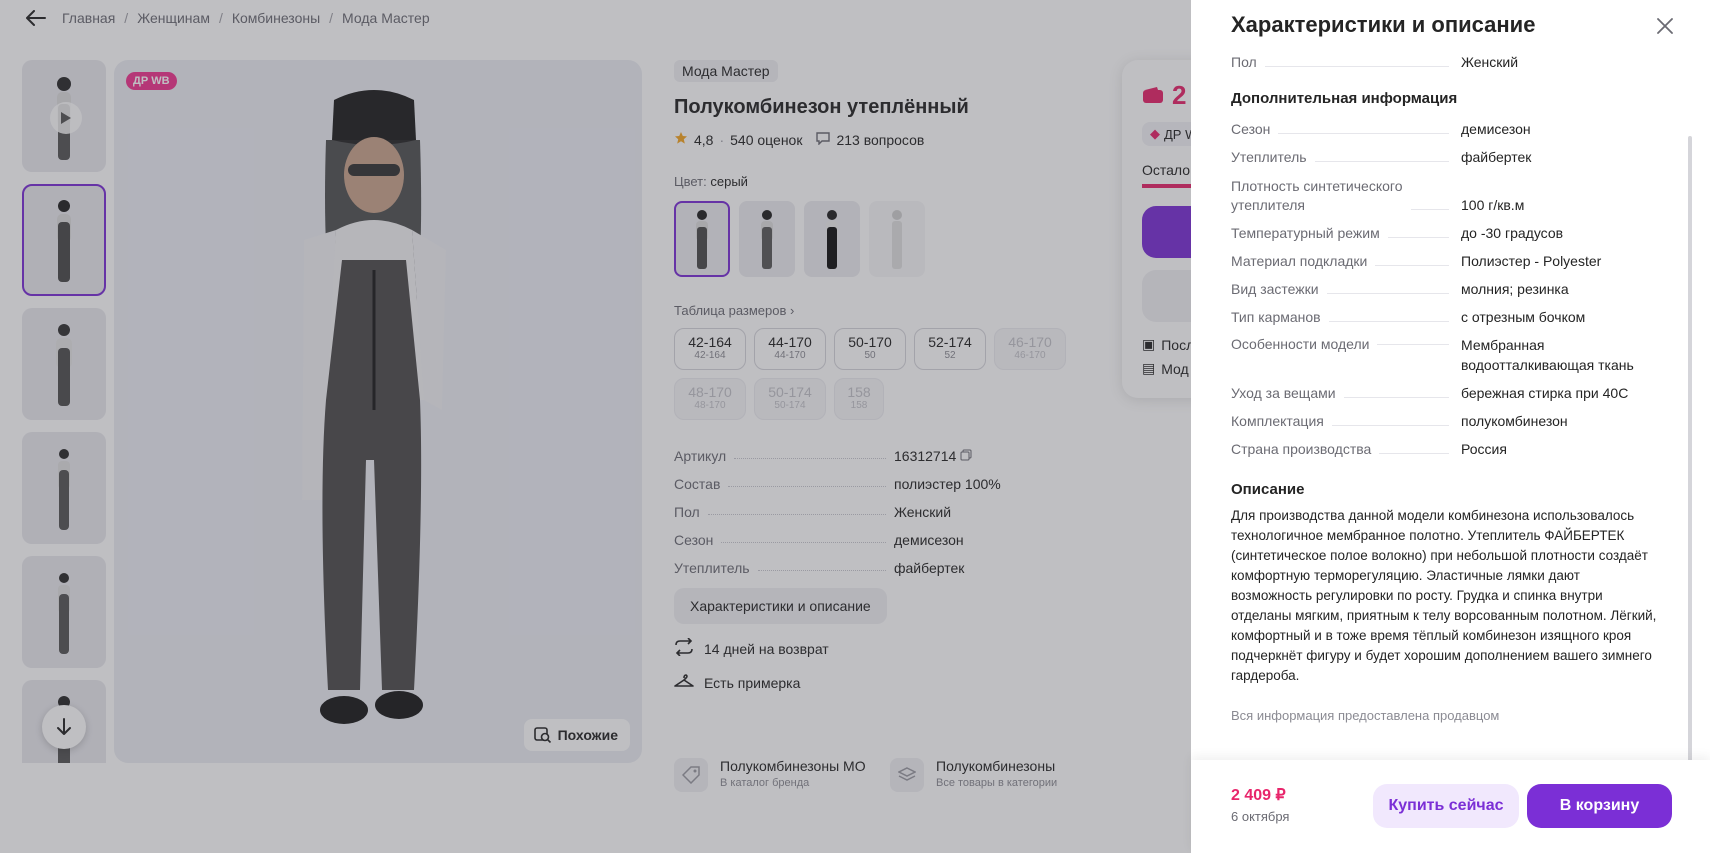 This screenshot has height=853, width=1710. What do you see at coordinates (1346, 344) in the screenshot?
I see `char-key: Особенности модели` at bounding box center [1346, 344].